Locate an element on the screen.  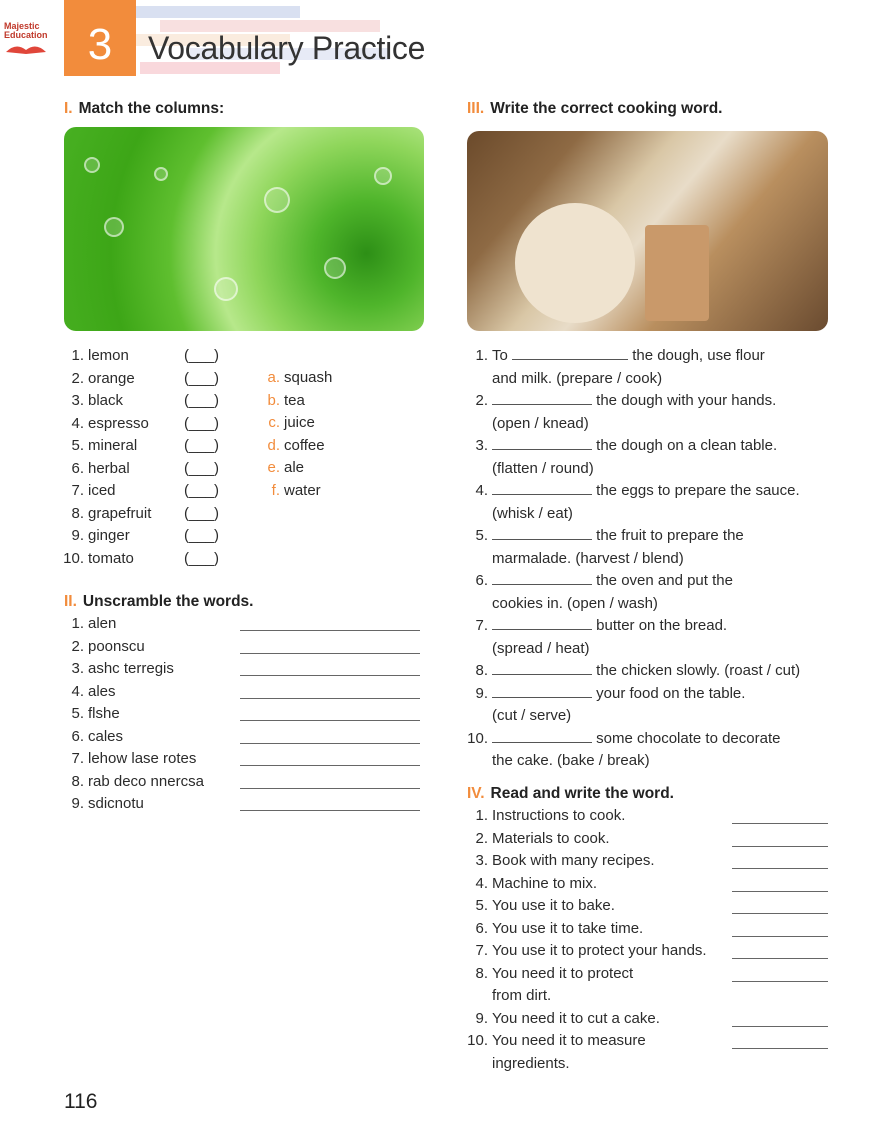
item-number: 2. is located at coordinates (77, 378).